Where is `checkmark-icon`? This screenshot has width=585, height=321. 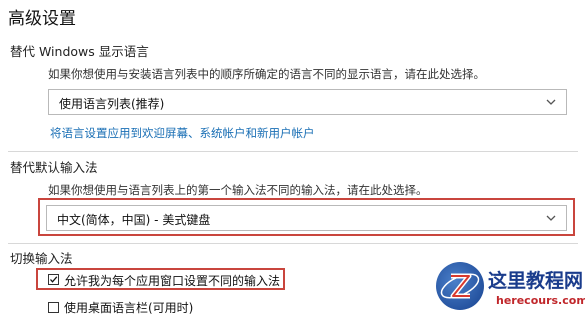 checkmark-icon is located at coordinates (54, 279).